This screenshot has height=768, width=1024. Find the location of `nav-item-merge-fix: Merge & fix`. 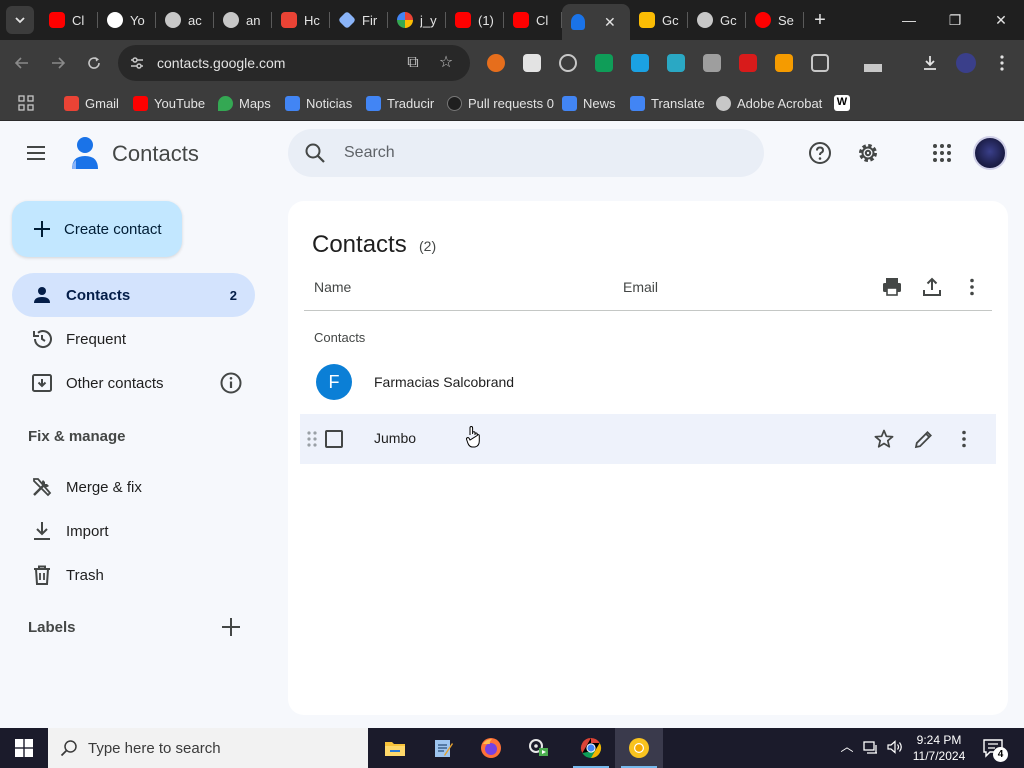

nav-item-merge-fix: Merge & fix is located at coordinates (133, 487).